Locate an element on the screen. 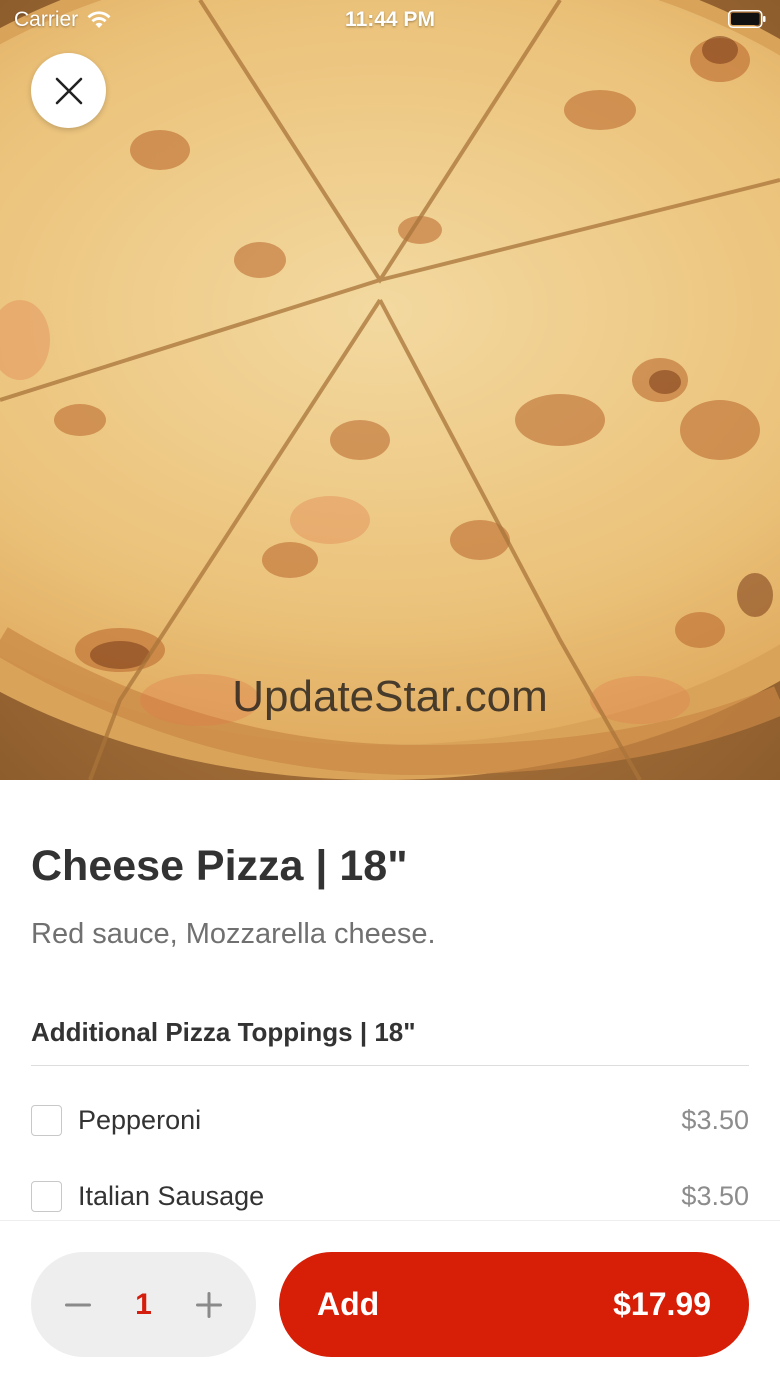 The width and height of the screenshot is (780, 1388). order-bar: 1 Add $17.99 is located at coordinates (390, 1304).